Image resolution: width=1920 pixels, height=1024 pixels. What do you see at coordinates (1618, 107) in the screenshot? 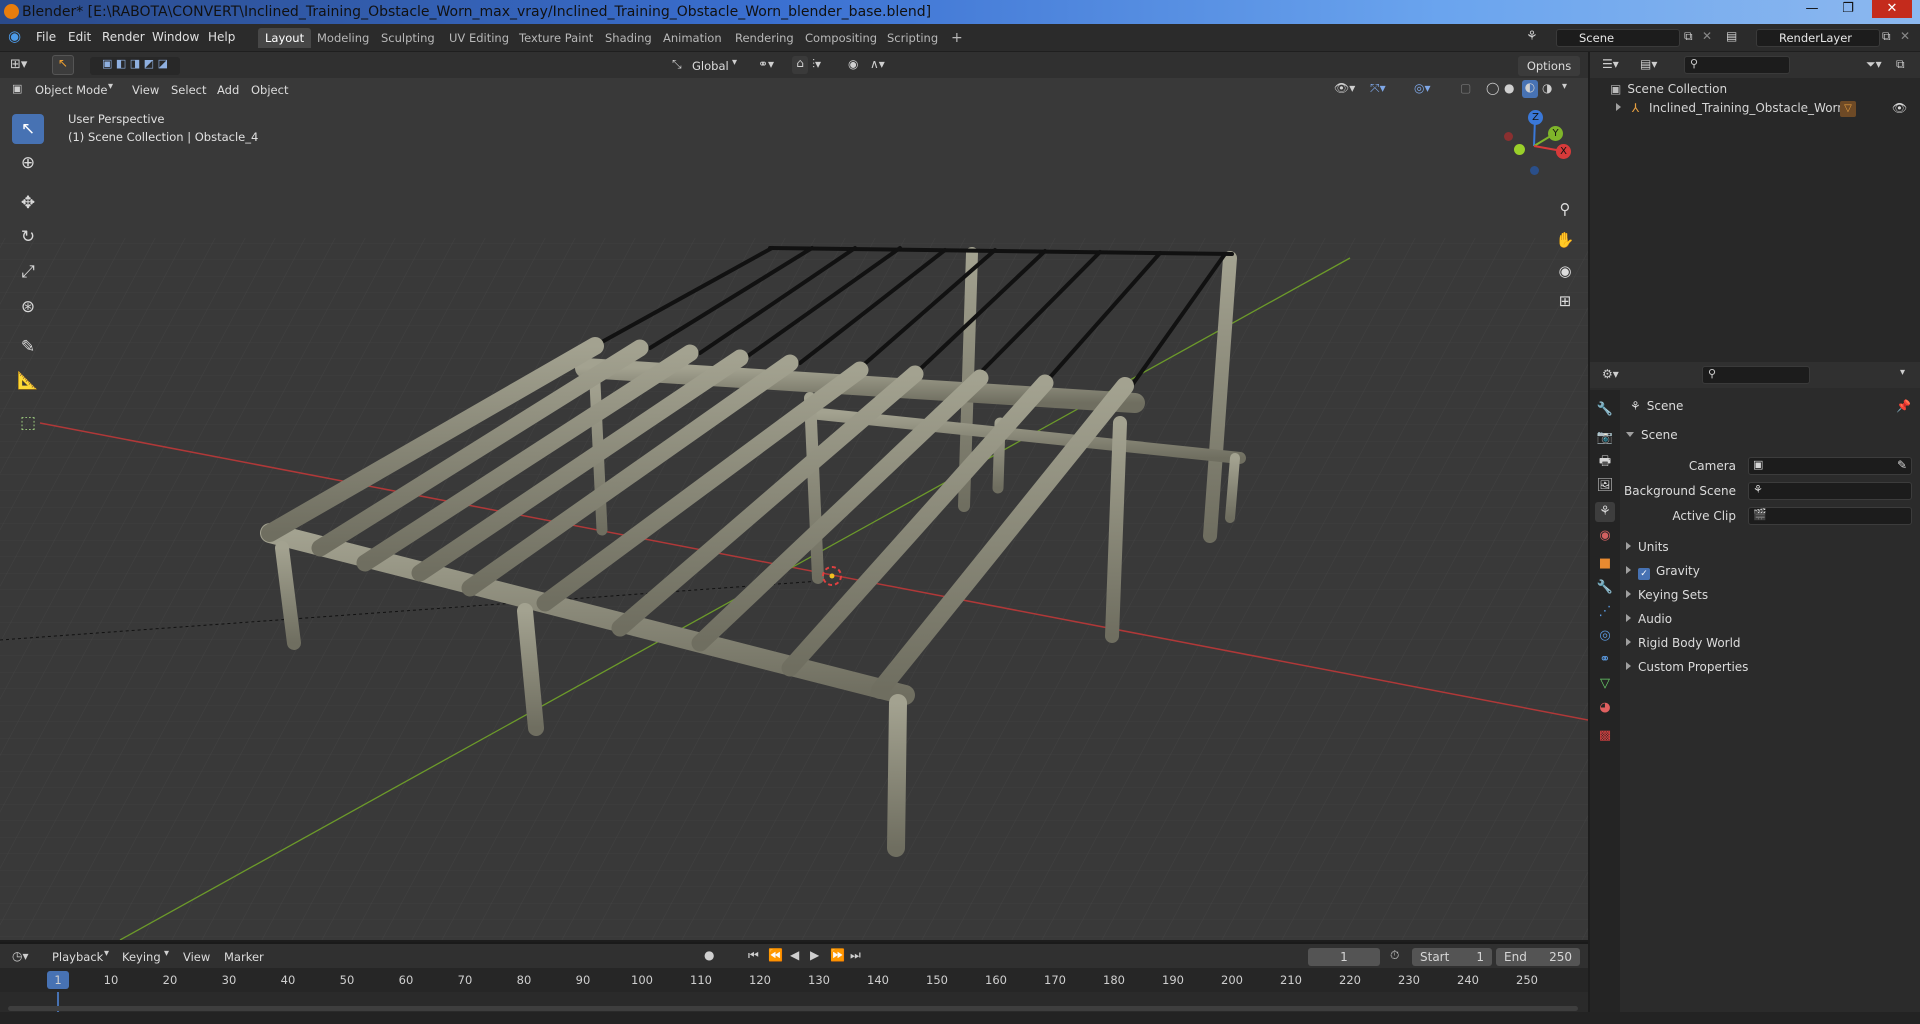
I see `expand-arrow-icon` at bounding box center [1618, 107].